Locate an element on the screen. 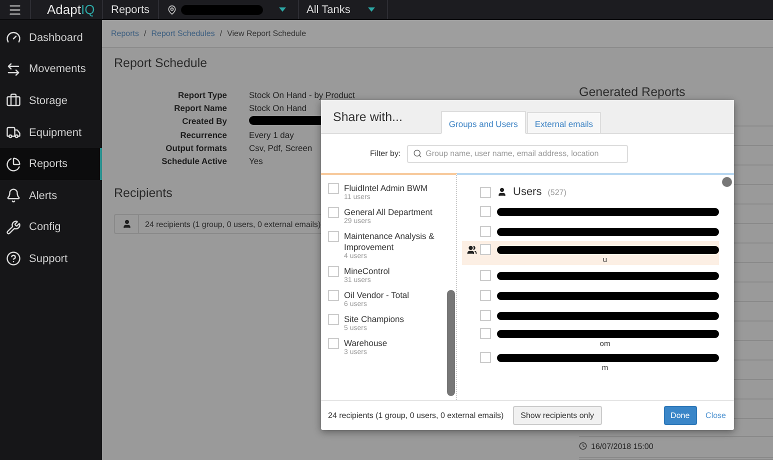 This screenshot has width=773, height=460. group-name: FluidIntel Admin BWM is located at coordinates (391, 188).